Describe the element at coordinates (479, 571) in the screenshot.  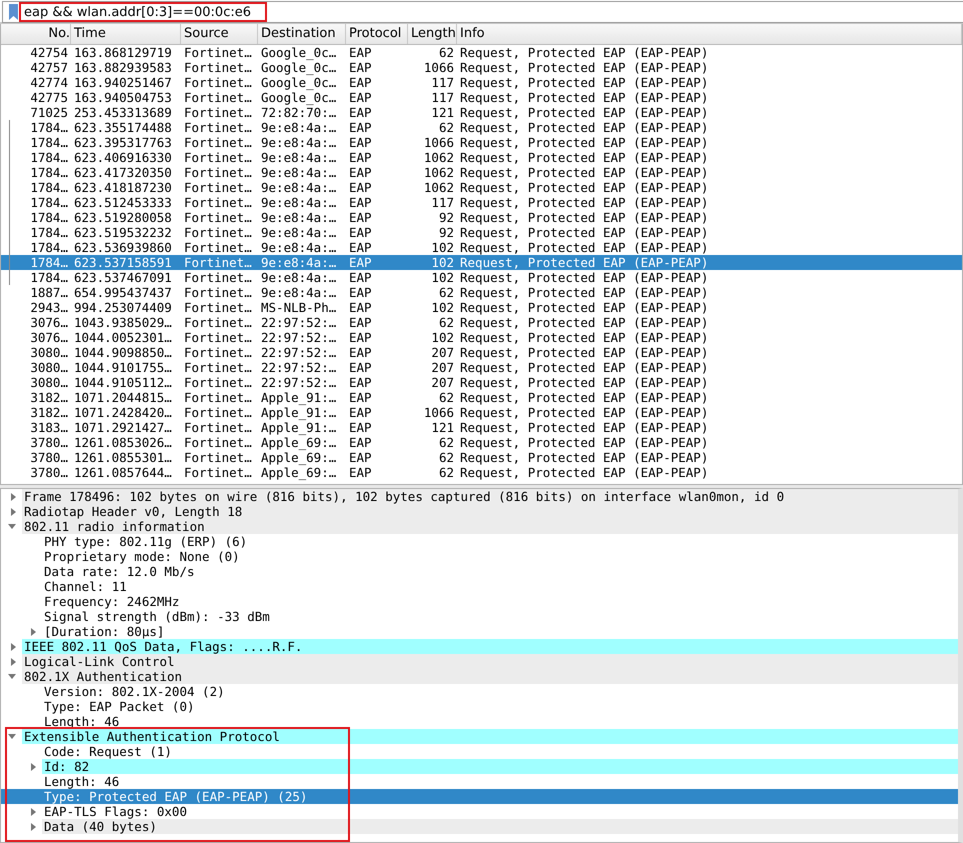
I see `tree-row: Data rate: 12.0 Mb/s` at that location.